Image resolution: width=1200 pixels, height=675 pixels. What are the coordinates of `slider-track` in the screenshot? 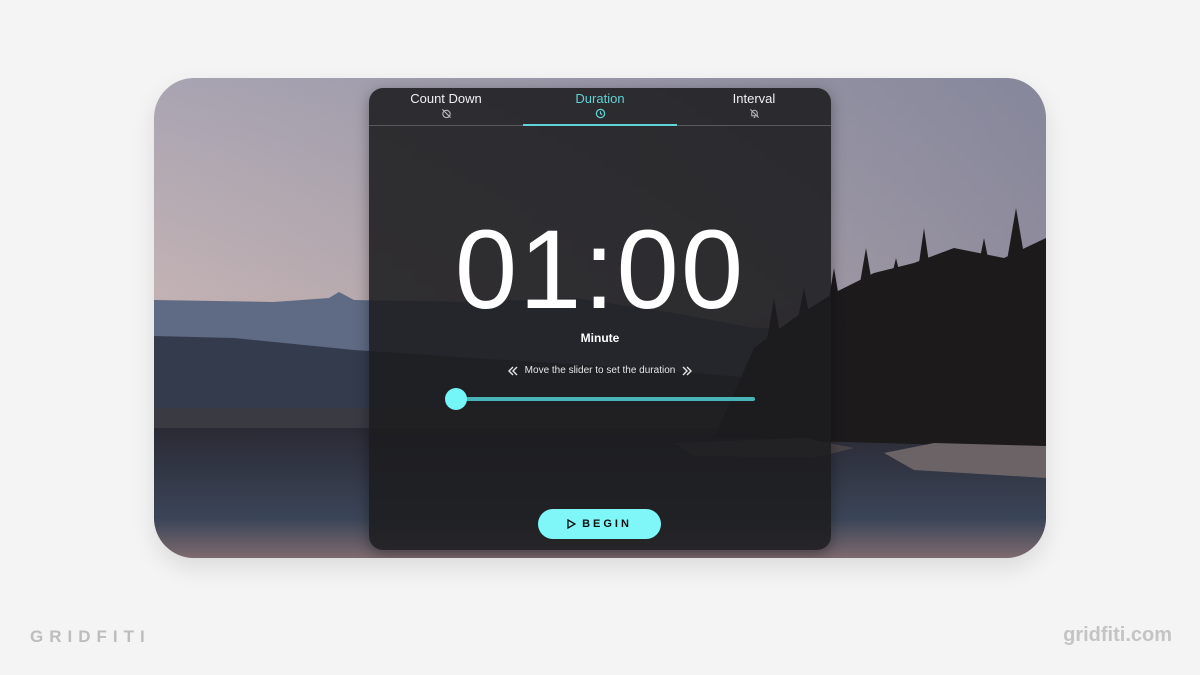 It's located at (604, 399).